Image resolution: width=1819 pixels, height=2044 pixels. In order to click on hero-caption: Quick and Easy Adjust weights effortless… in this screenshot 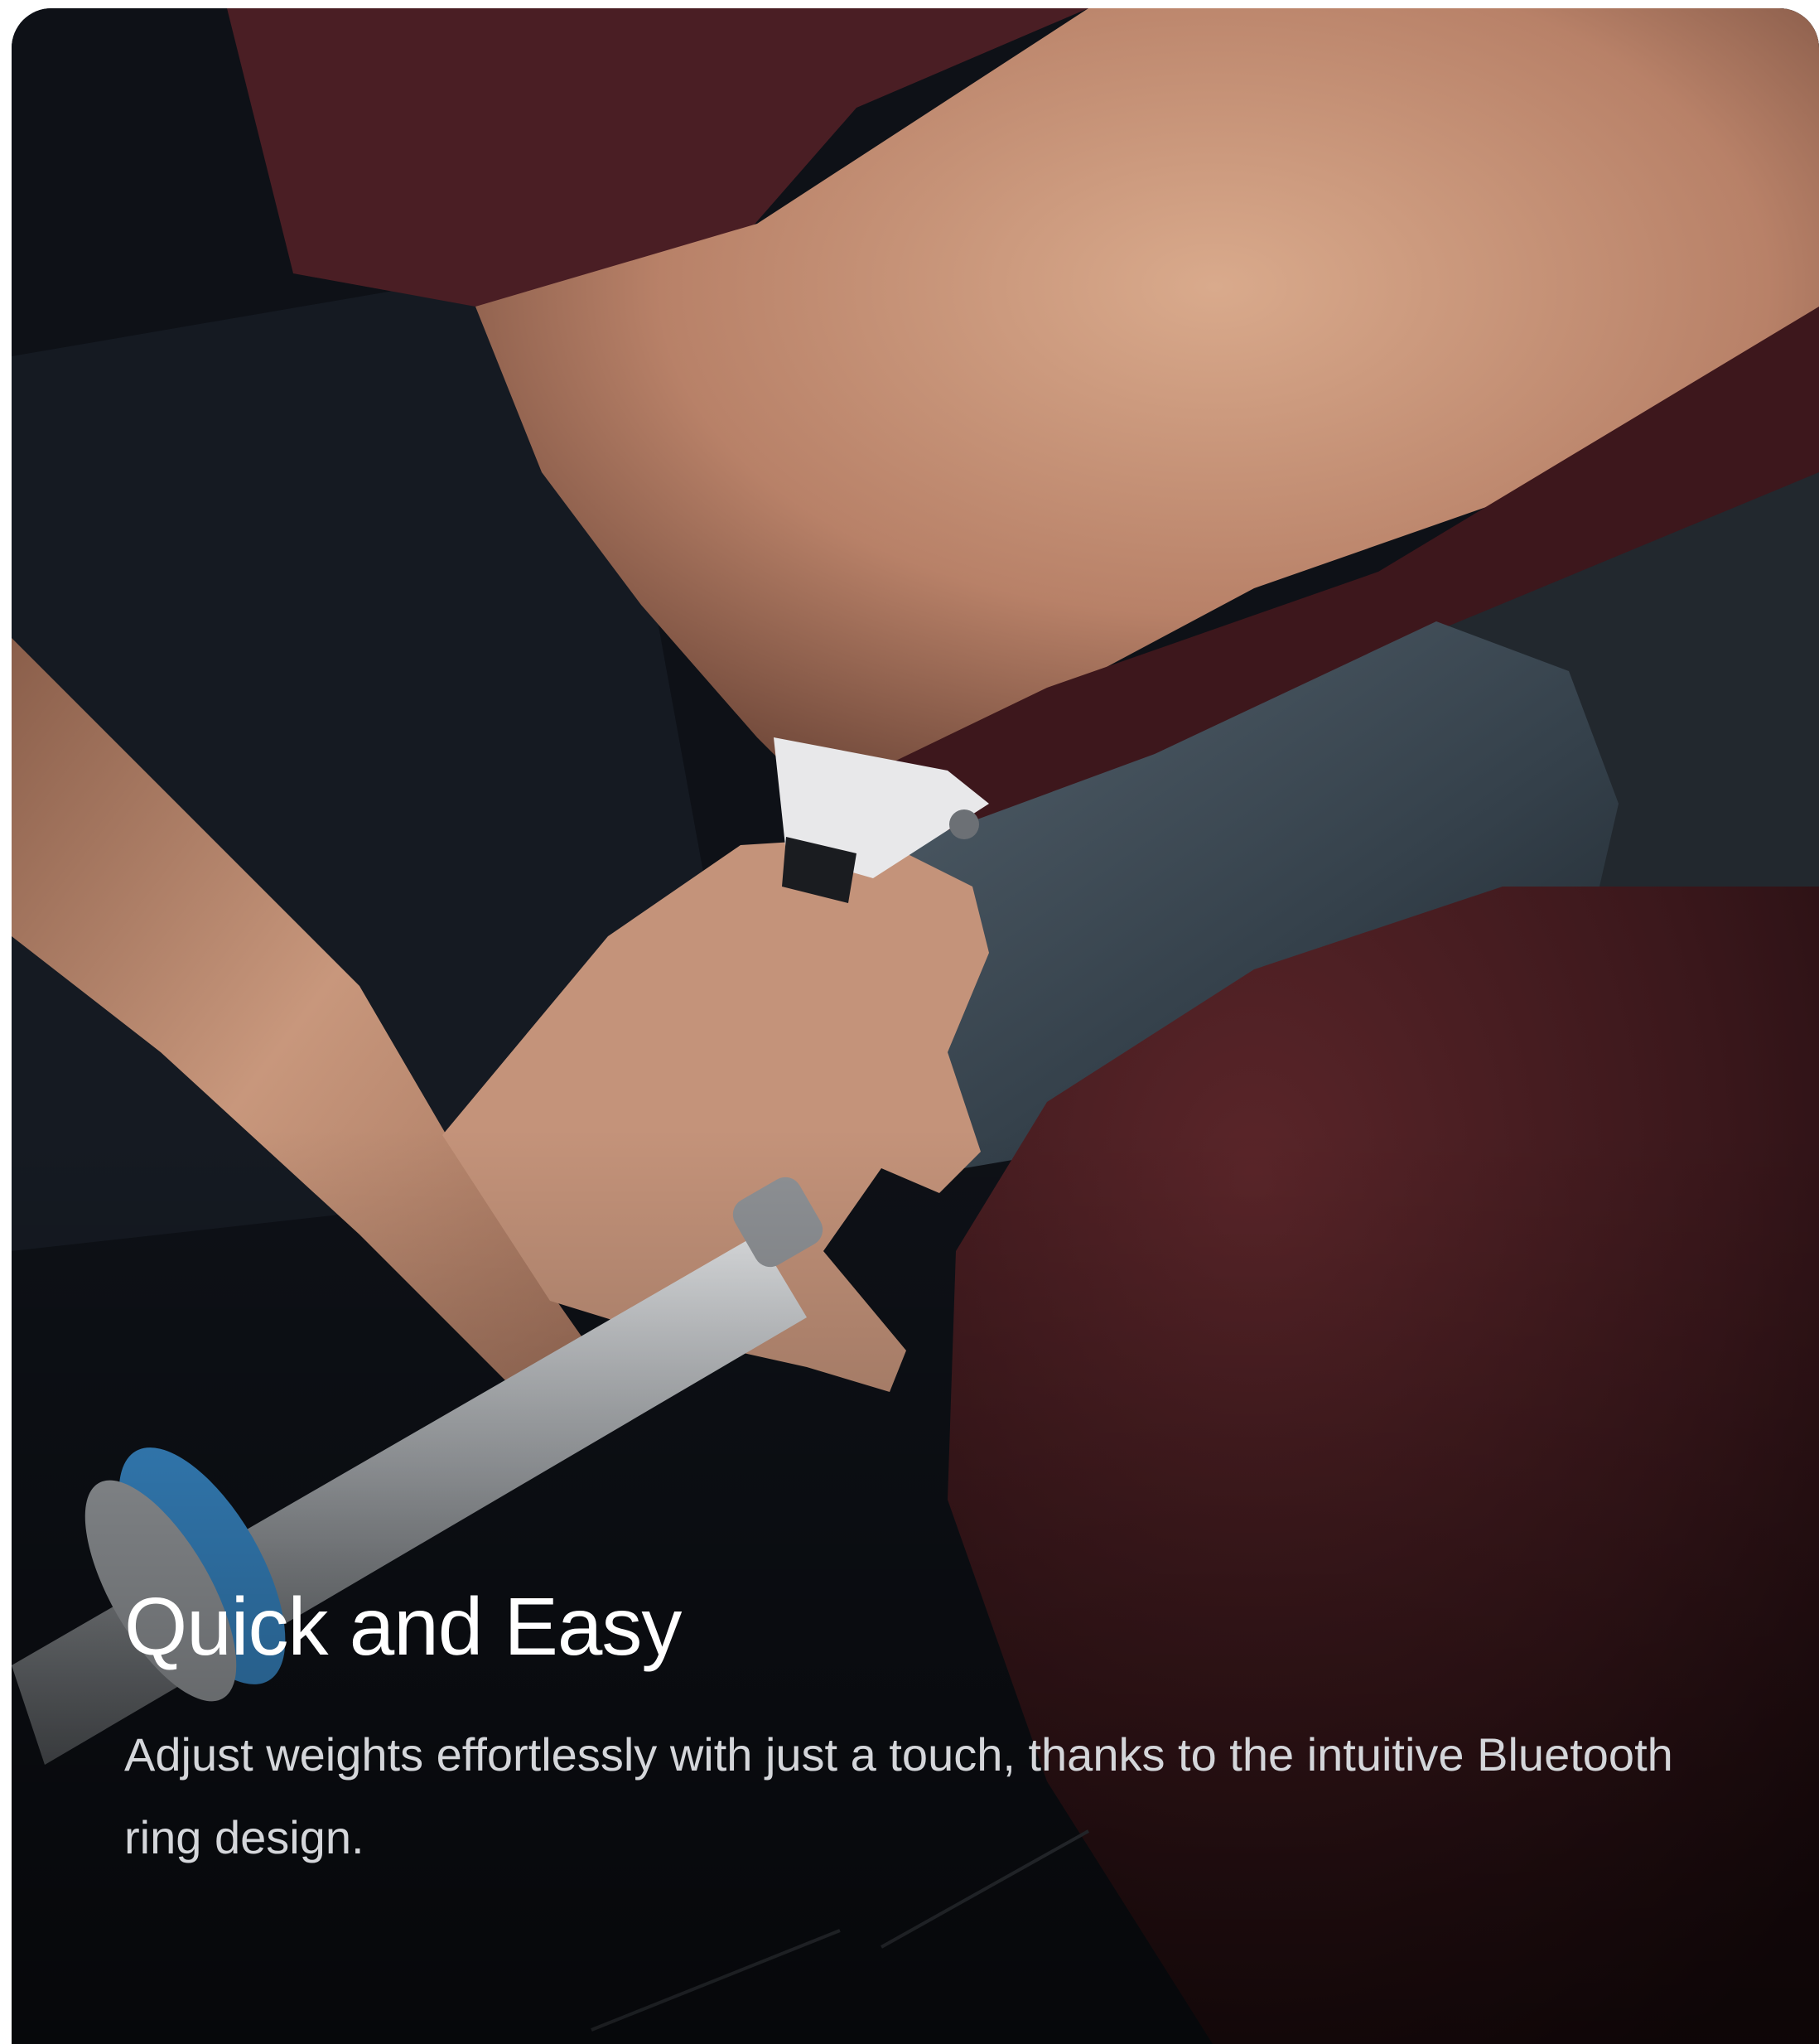, I will do `click(936, 1730)`.